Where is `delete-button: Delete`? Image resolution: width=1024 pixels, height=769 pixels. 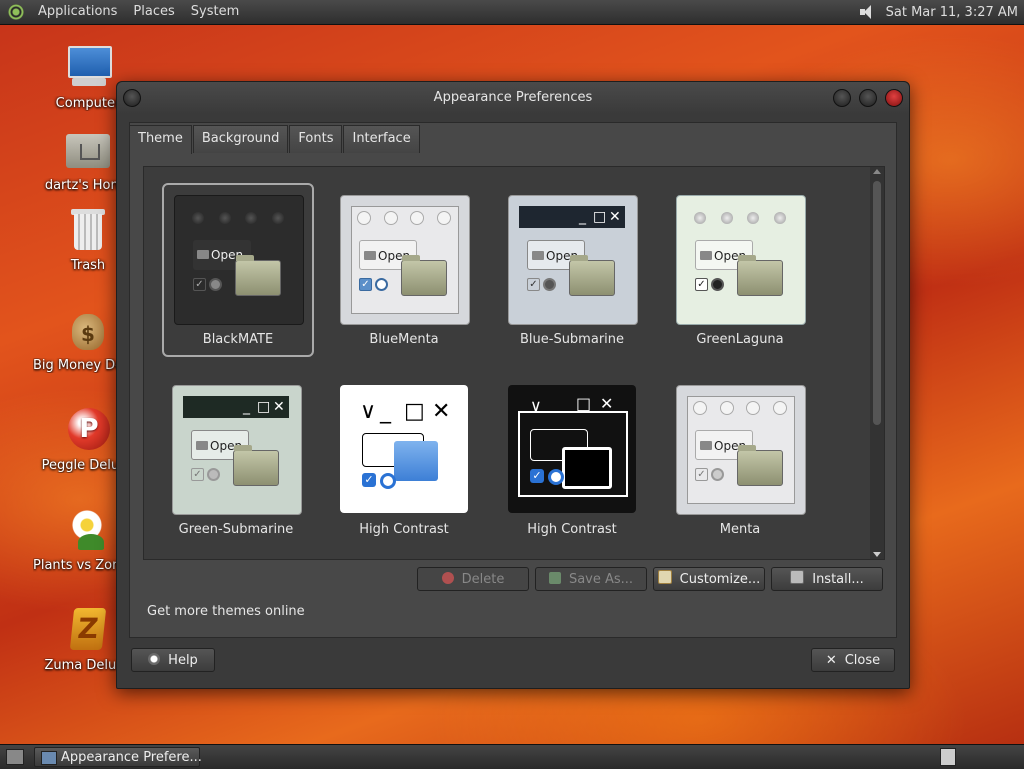
delete-button: Delete is located at coordinates (473, 579).